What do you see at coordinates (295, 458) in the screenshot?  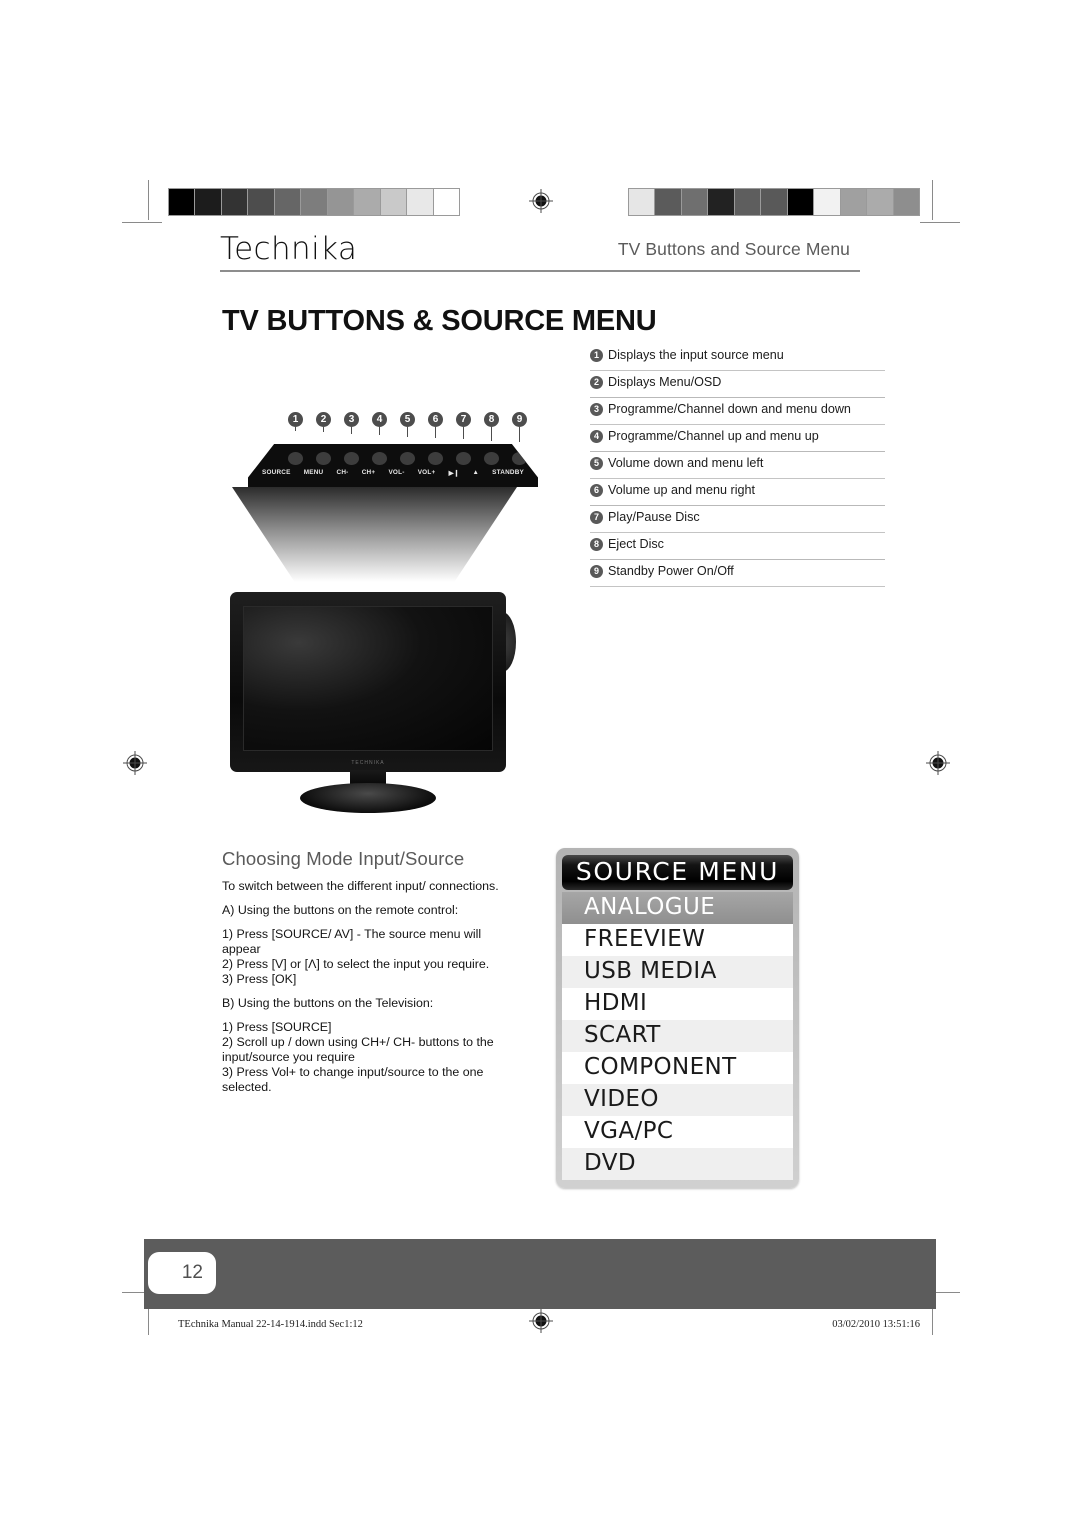 I see `panel-button-source` at bounding box center [295, 458].